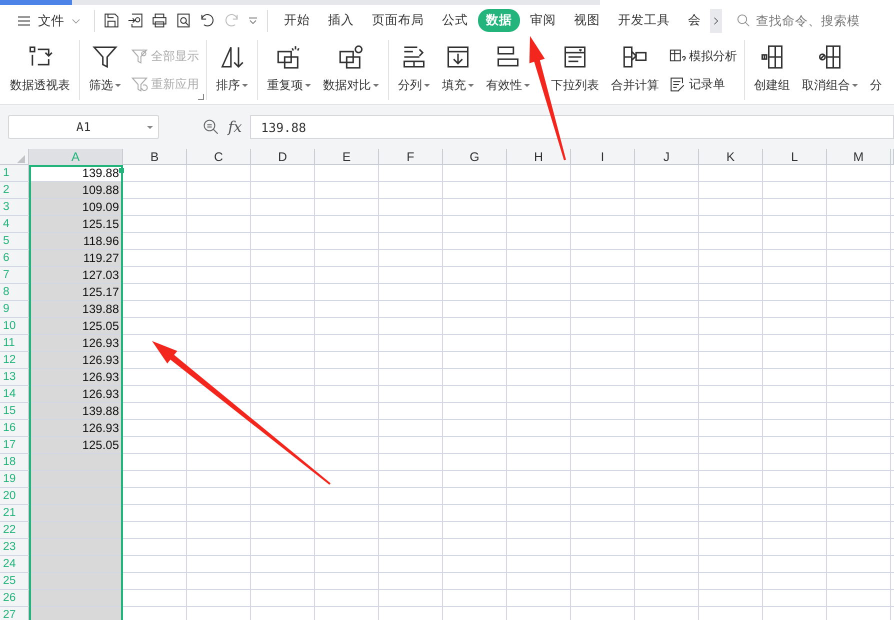  I want to click on customize-icon, so click(253, 20).